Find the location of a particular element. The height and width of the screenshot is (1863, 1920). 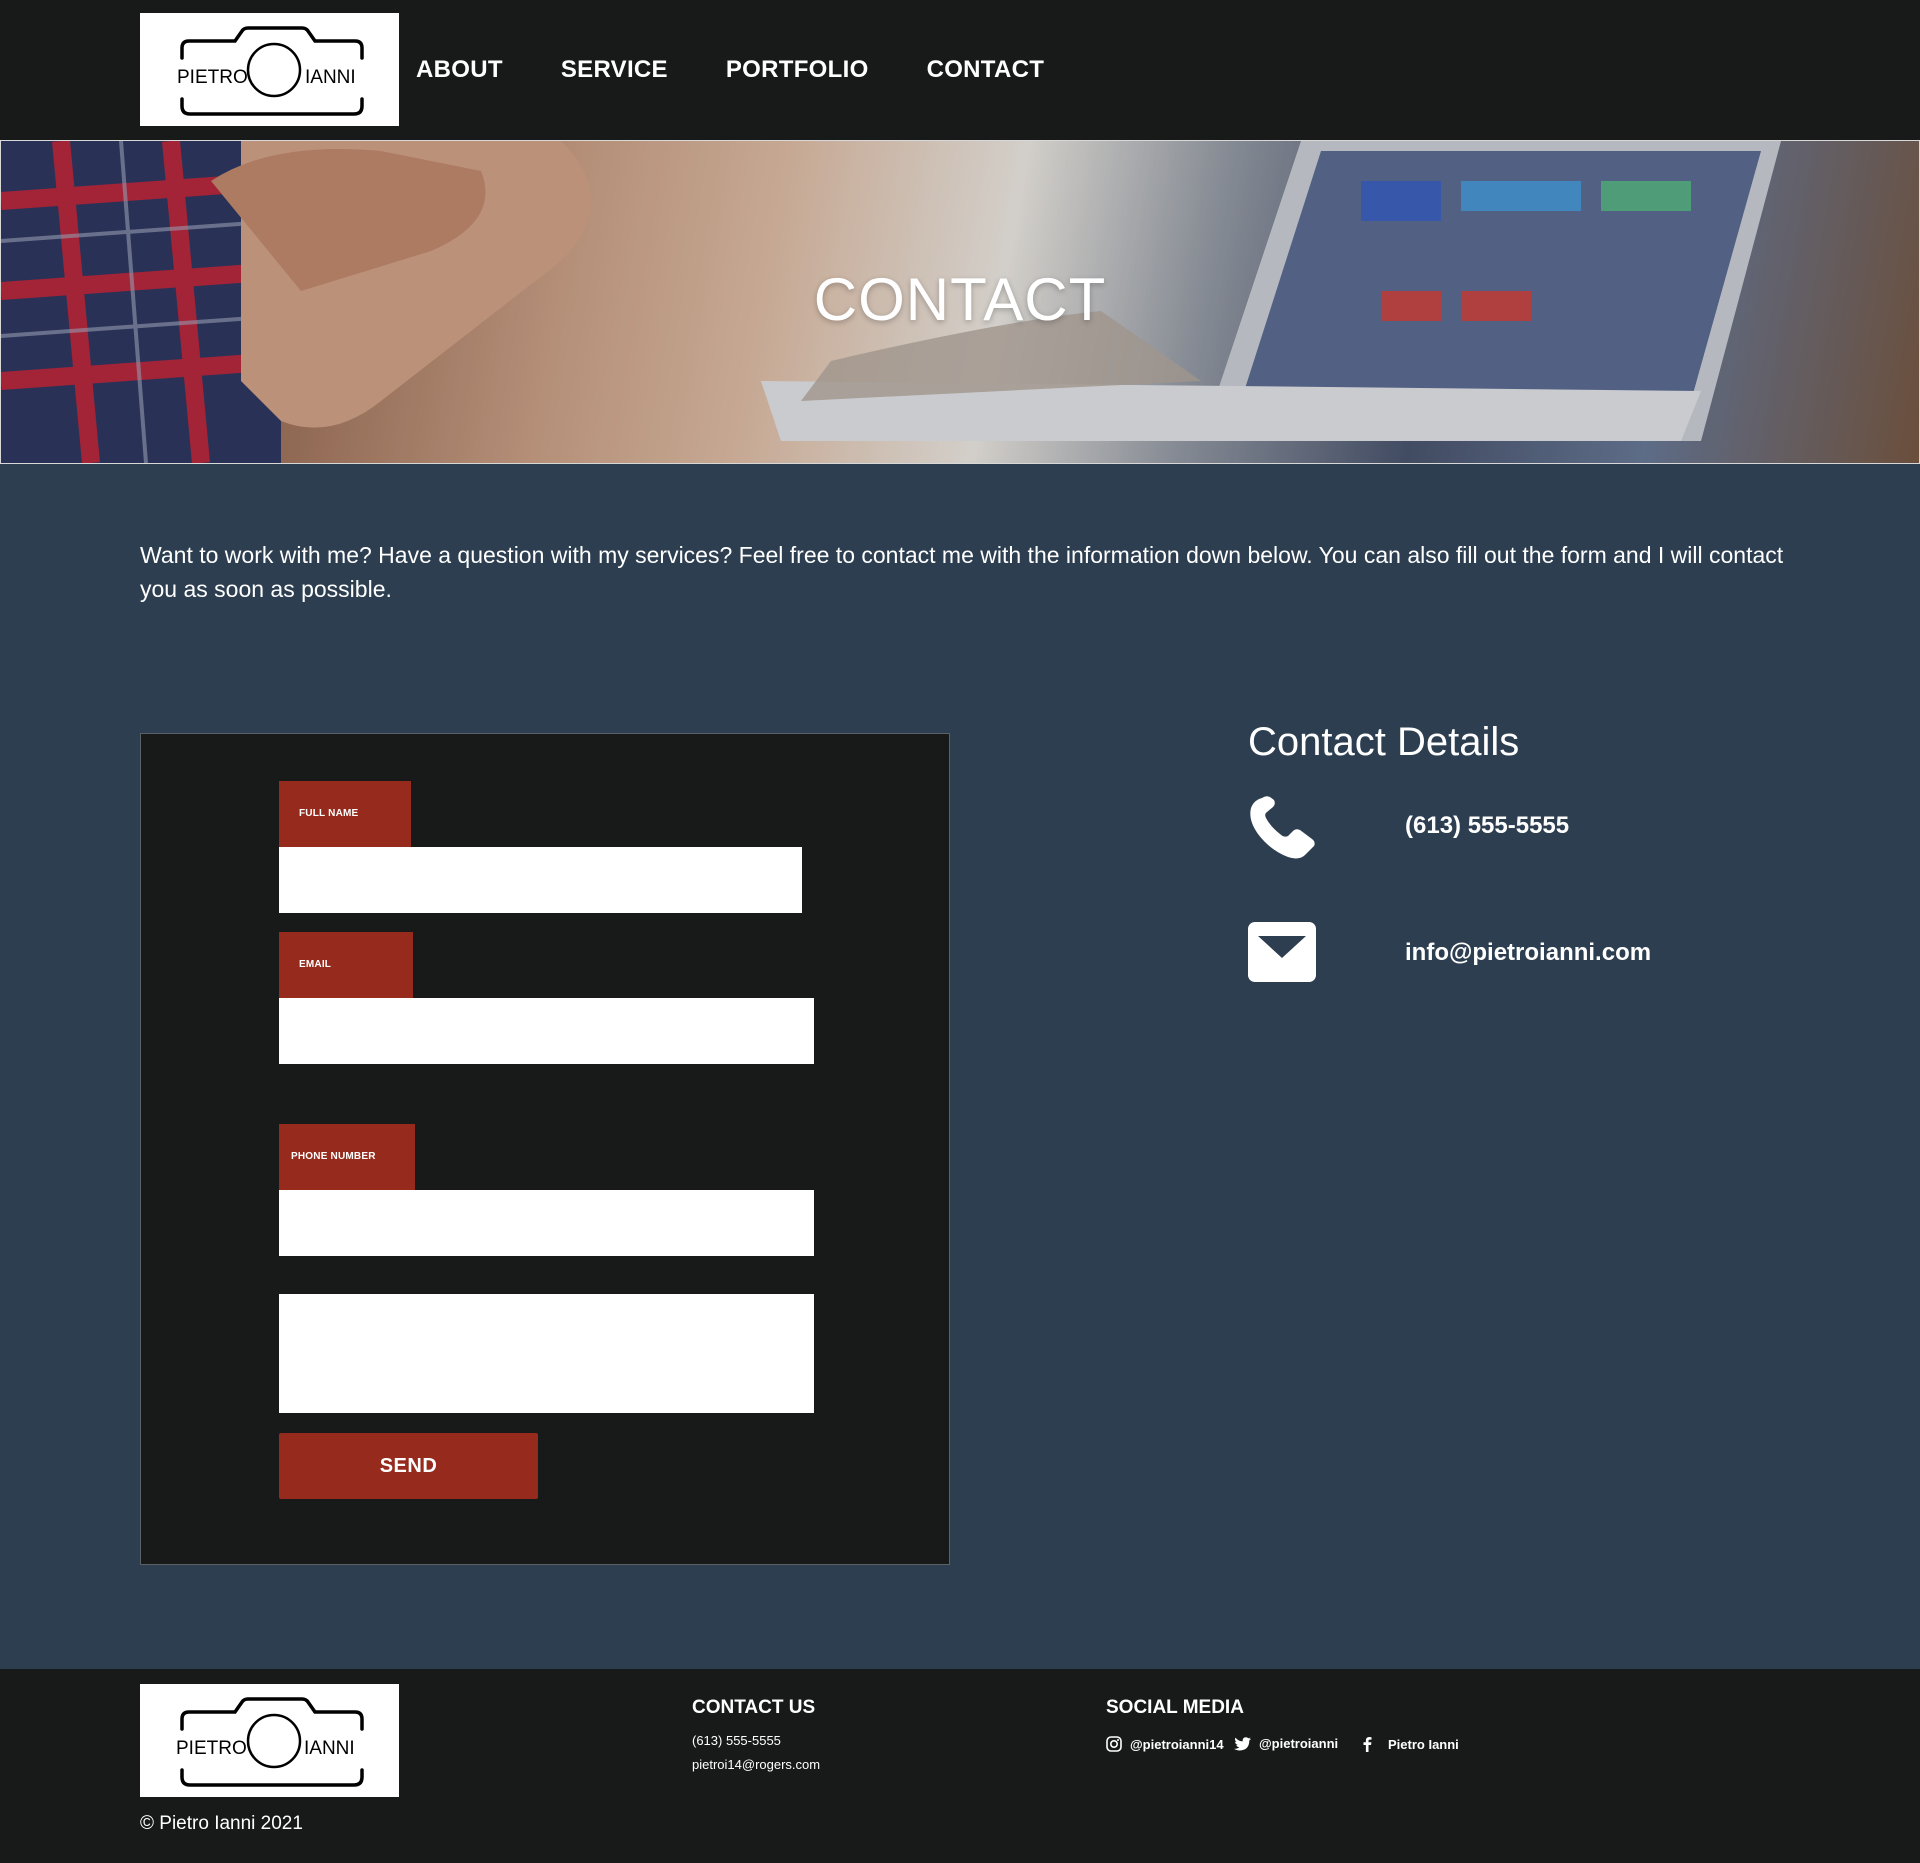

facebook-link: Pietro Ianni is located at coordinates (1409, 1744).